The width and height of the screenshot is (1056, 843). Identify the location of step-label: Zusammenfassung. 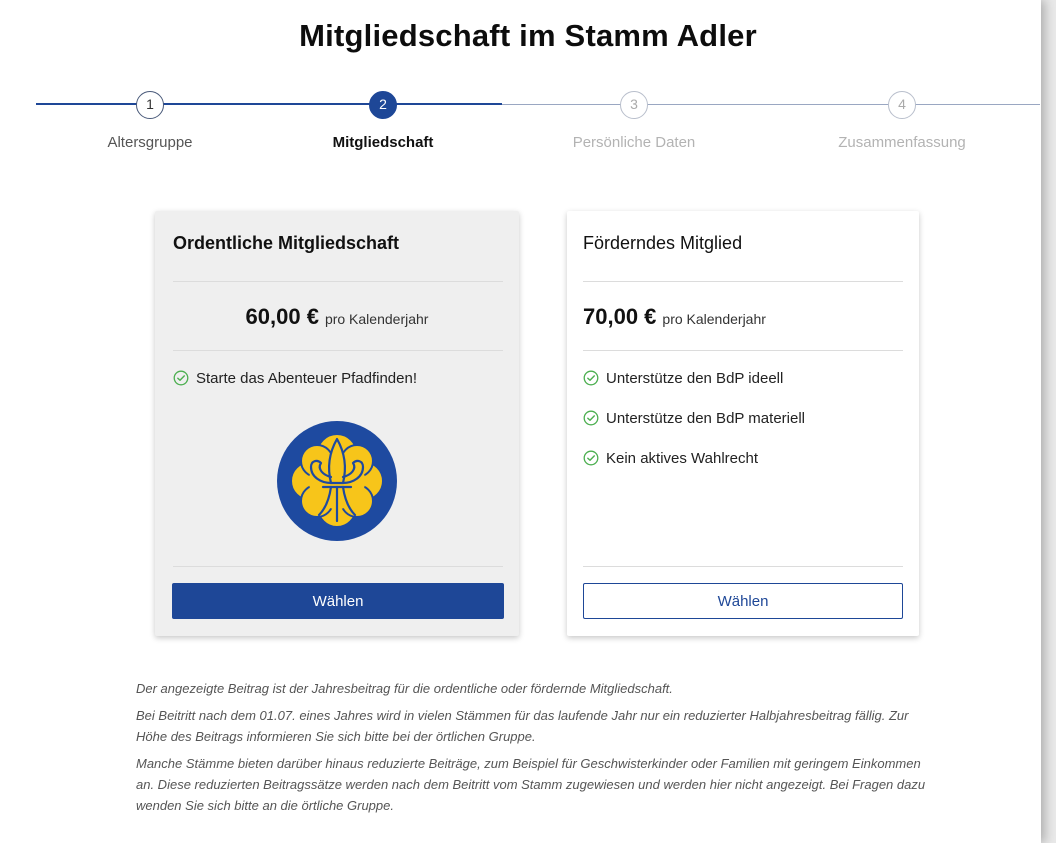
(902, 142).